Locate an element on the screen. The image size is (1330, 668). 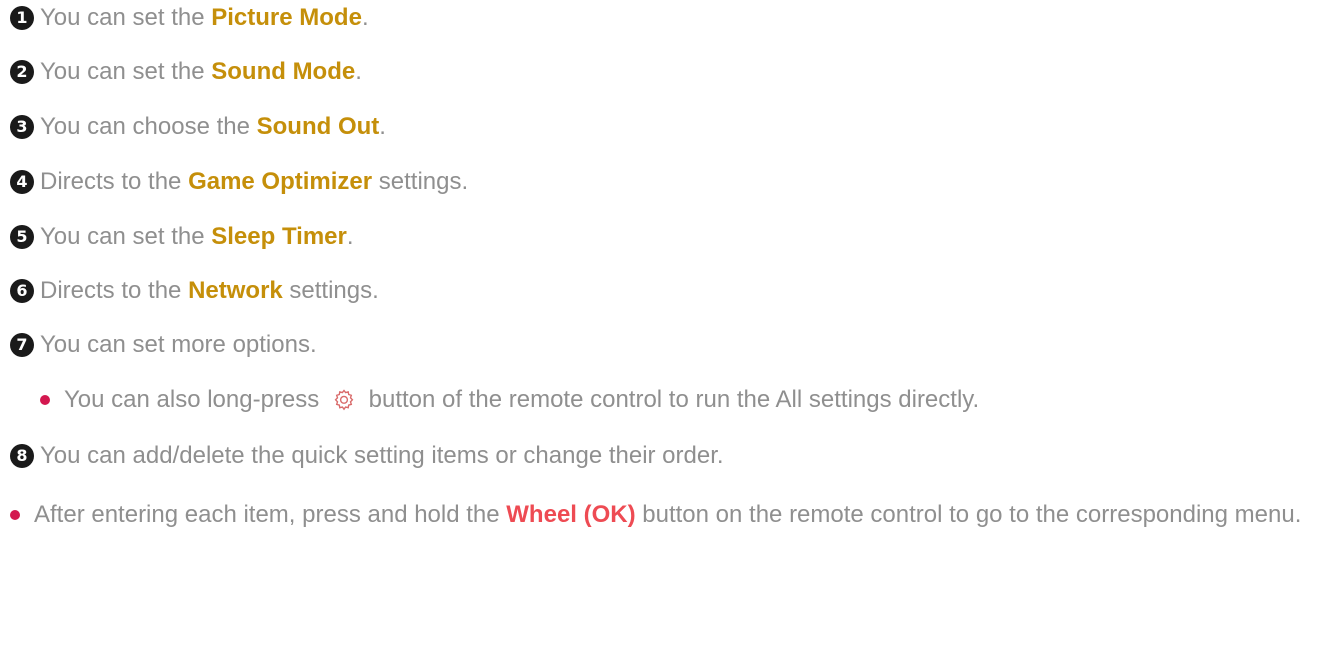
sleep-timer-link: Sleep Timer is located at coordinates (279, 236).